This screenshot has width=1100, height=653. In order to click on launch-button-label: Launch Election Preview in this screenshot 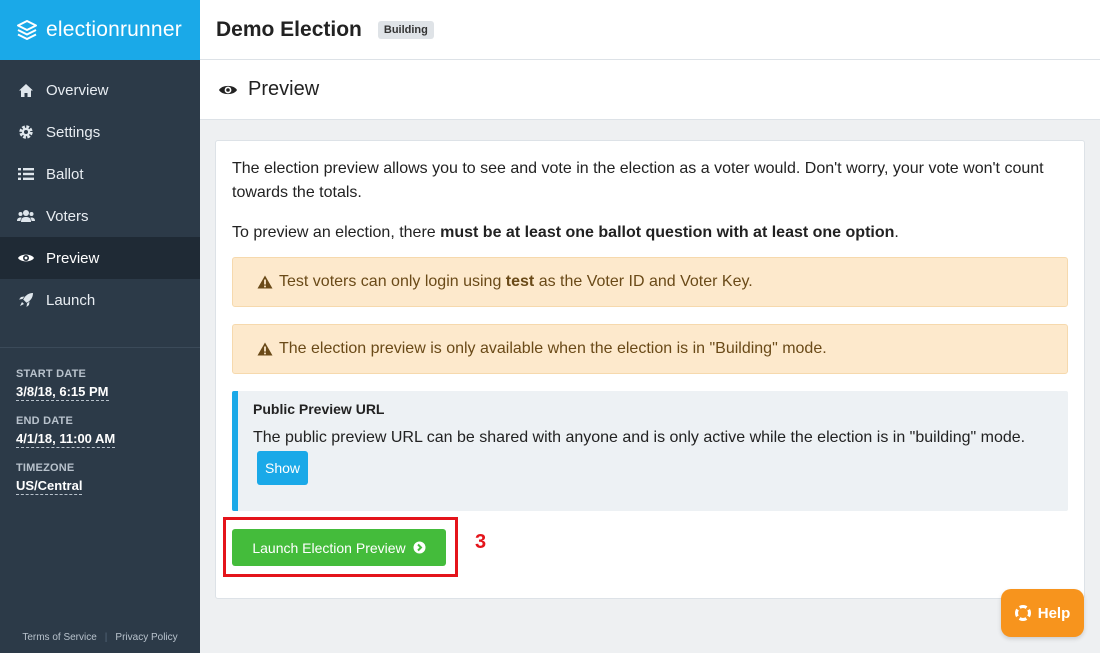, I will do `click(329, 547)`.